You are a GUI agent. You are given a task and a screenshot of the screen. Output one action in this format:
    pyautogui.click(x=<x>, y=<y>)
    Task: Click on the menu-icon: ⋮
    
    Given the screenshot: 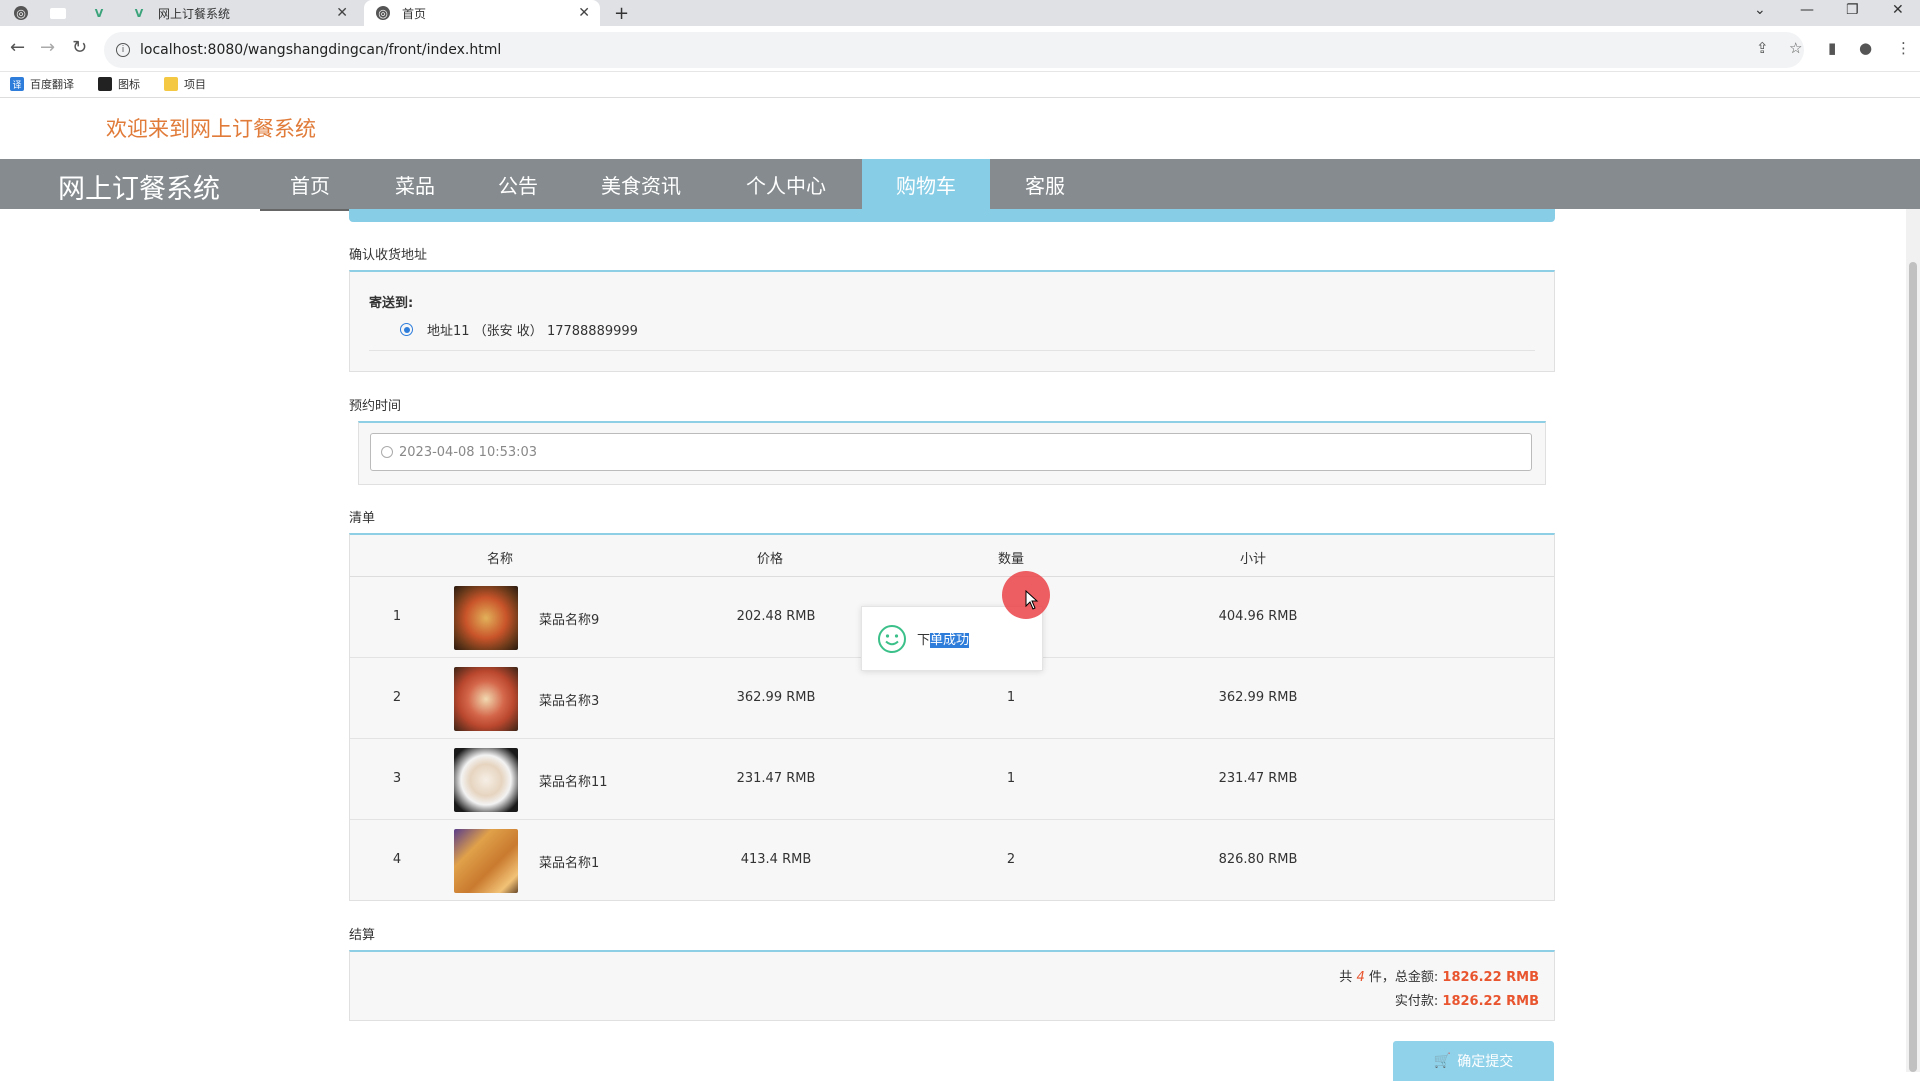 What is the action you would take?
    pyautogui.click(x=1903, y=48)
    